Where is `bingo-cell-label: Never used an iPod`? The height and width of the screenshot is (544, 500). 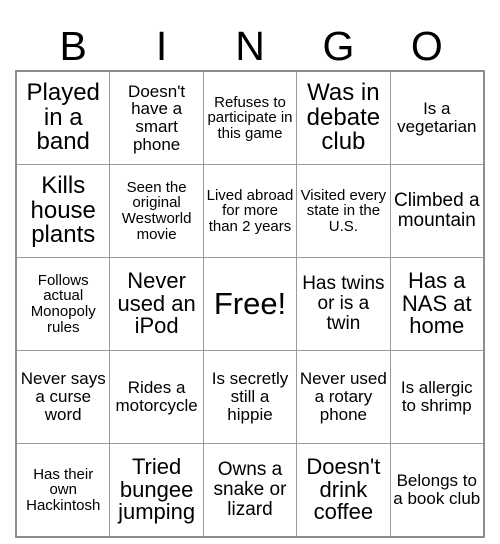
bingo-cell-label: Never used an iPod is located at coordinates (156, 303).